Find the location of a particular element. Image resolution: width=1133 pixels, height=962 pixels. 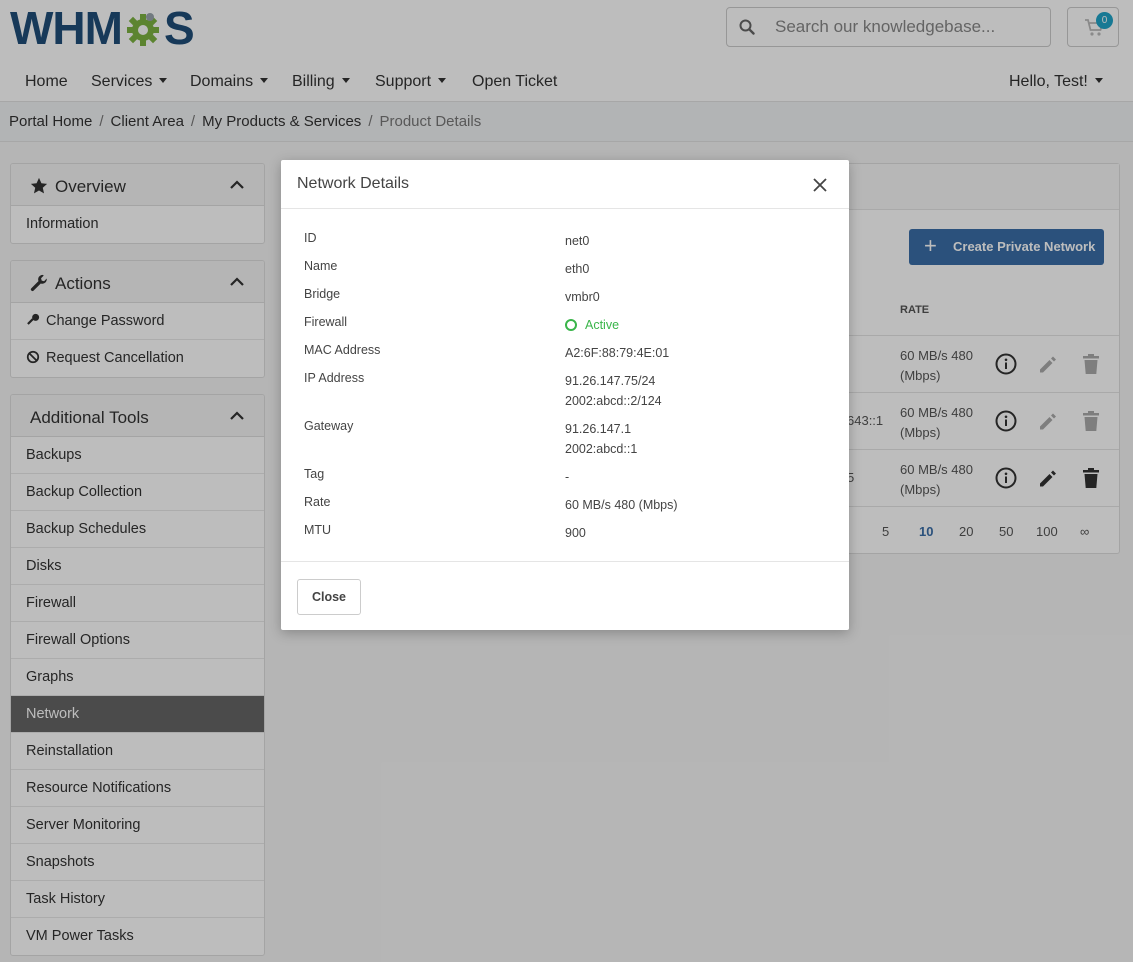

detail-label: MTU is located at coordinates (318, 530).